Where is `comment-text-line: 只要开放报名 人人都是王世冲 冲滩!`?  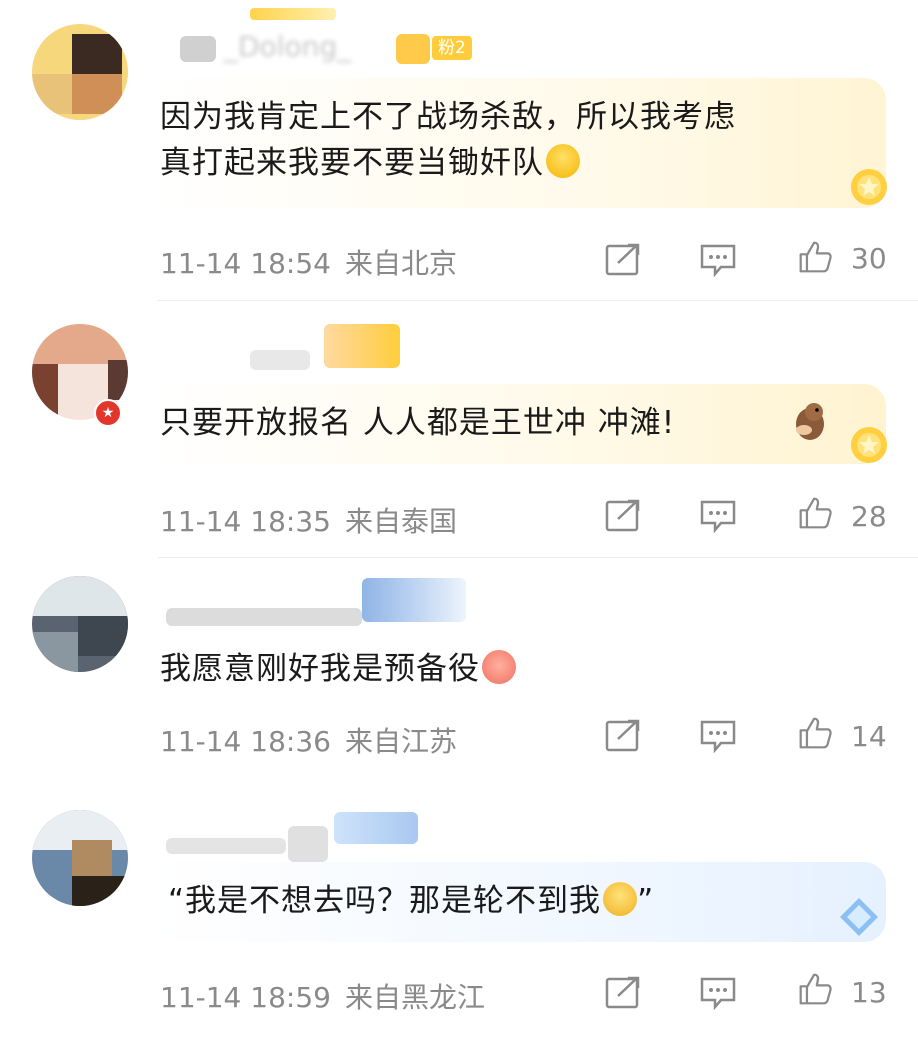
comment-text-line: 只要开放报名 人人都是王世冲 冲滩! is located at coordinates (418, 423).